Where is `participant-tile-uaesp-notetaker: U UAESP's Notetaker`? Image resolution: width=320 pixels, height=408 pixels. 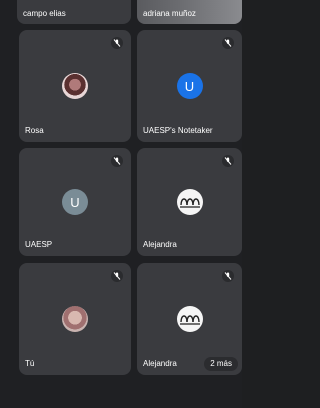
participant-tile-uaesp-notetaker: U UAESP's Notetaker is located at coordinates (189, 86).